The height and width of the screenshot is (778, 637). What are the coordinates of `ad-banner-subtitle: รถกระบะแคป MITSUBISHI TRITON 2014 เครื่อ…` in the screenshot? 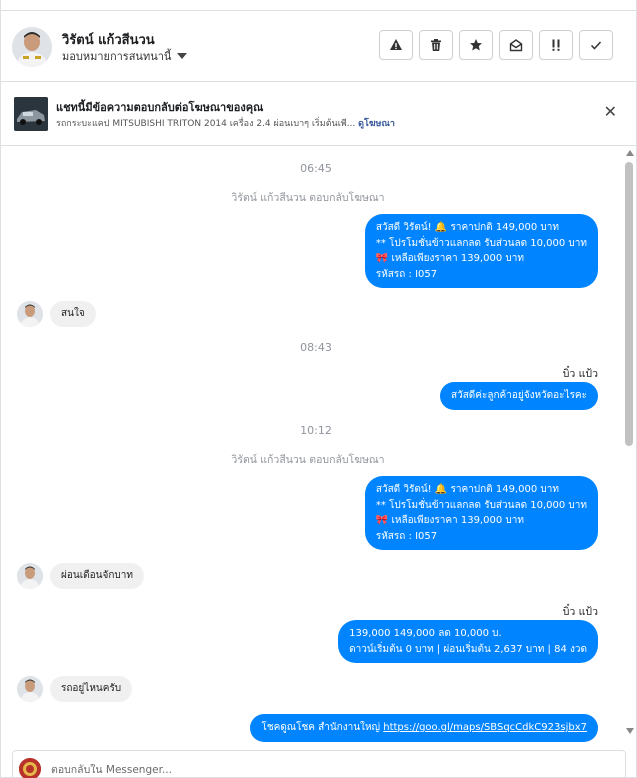 It's located at (225, 123).